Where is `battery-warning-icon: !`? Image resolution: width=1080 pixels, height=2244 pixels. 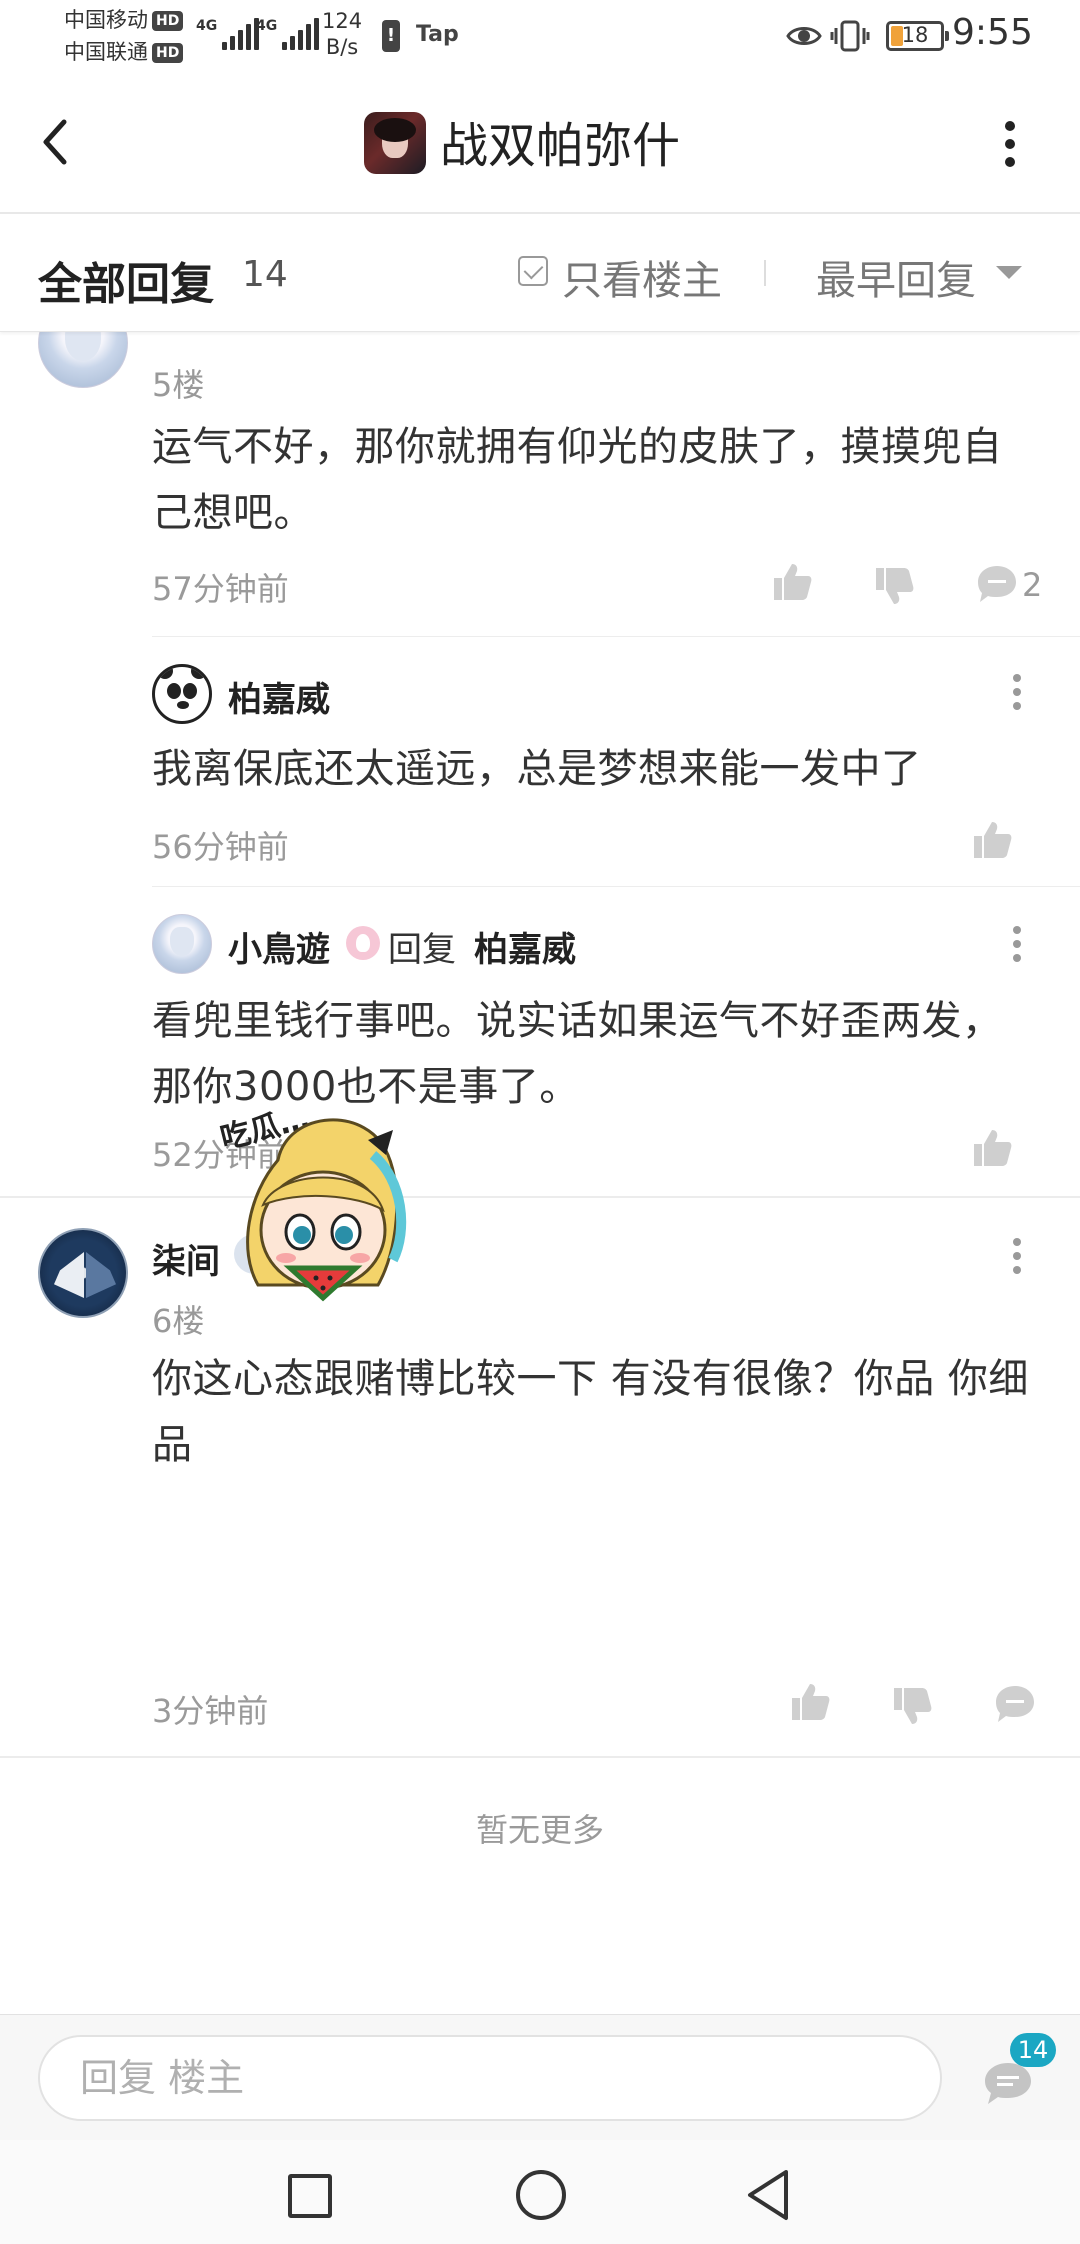
battery-warning-icon: ! is located at coordinates (391, 36).